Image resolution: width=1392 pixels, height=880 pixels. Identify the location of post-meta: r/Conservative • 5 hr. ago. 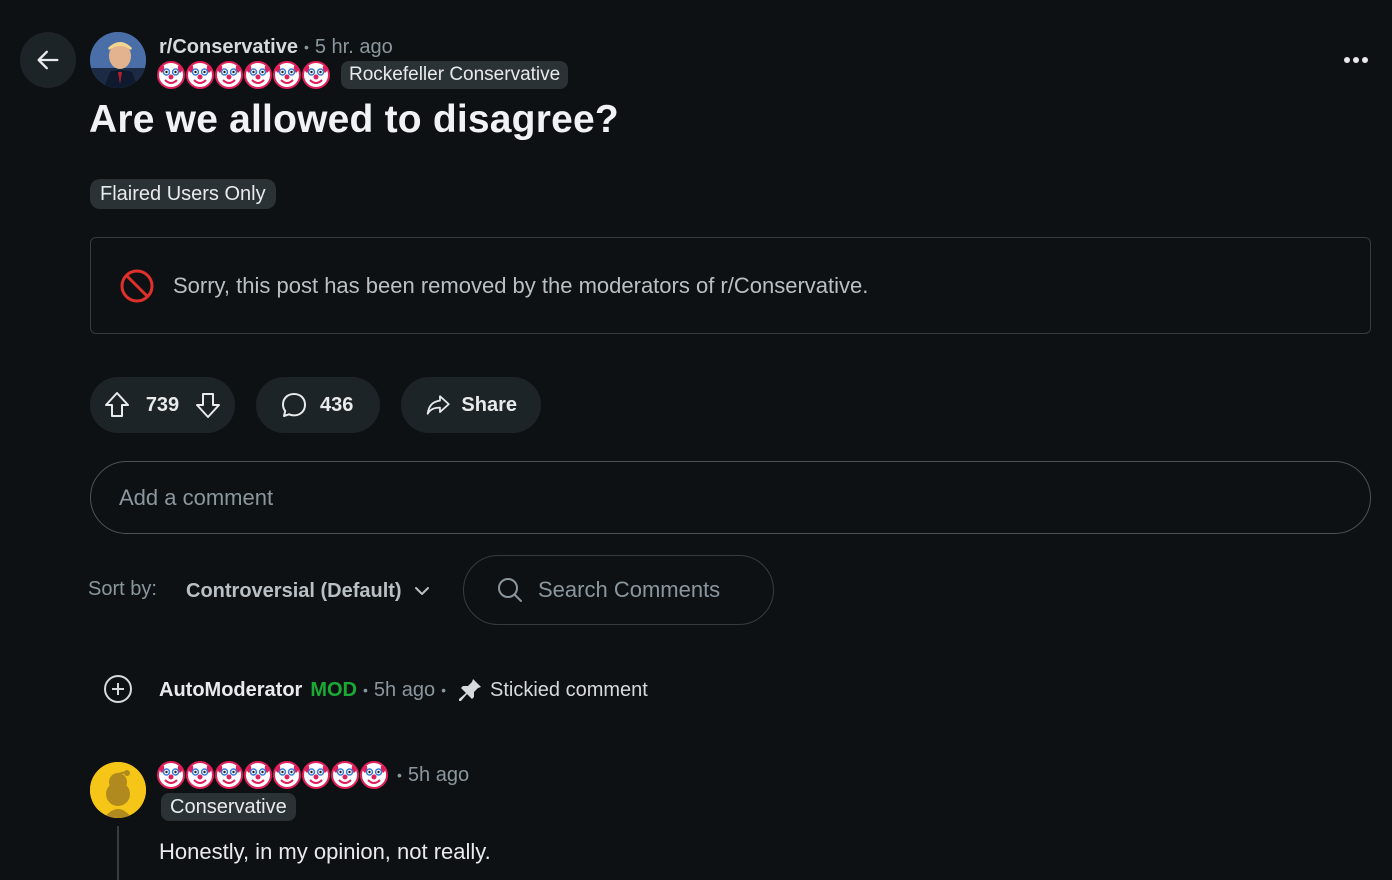
(276, 47).